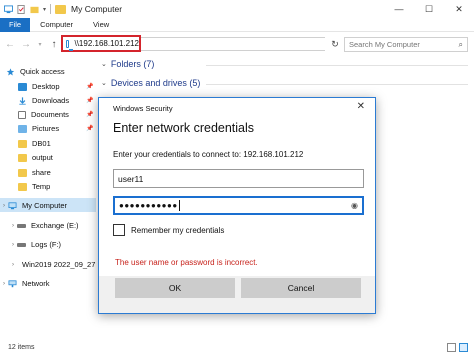 This screenshot has width=474, height=357. I want to click on minimize-button: —, so click(399, 9).